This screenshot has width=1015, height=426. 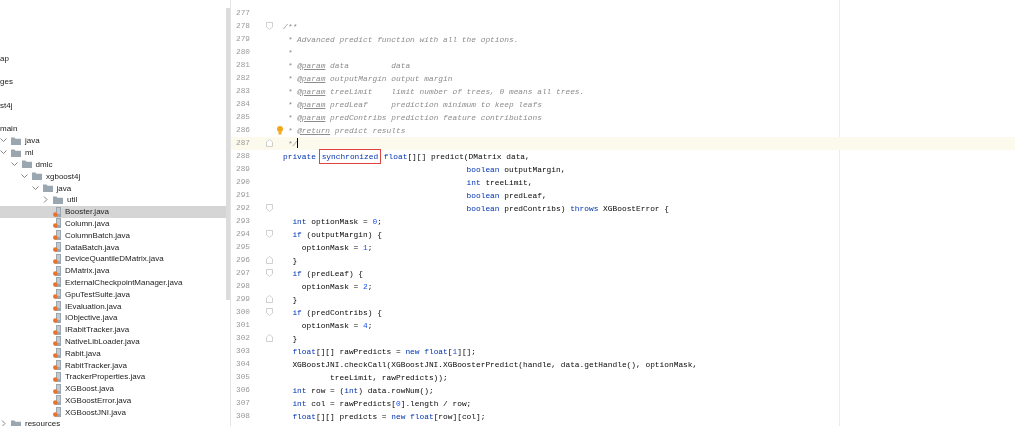 What do you see at coordinates (298, 143) in the screenshot?
I see `text-caret` at bounding box center [298, 143].